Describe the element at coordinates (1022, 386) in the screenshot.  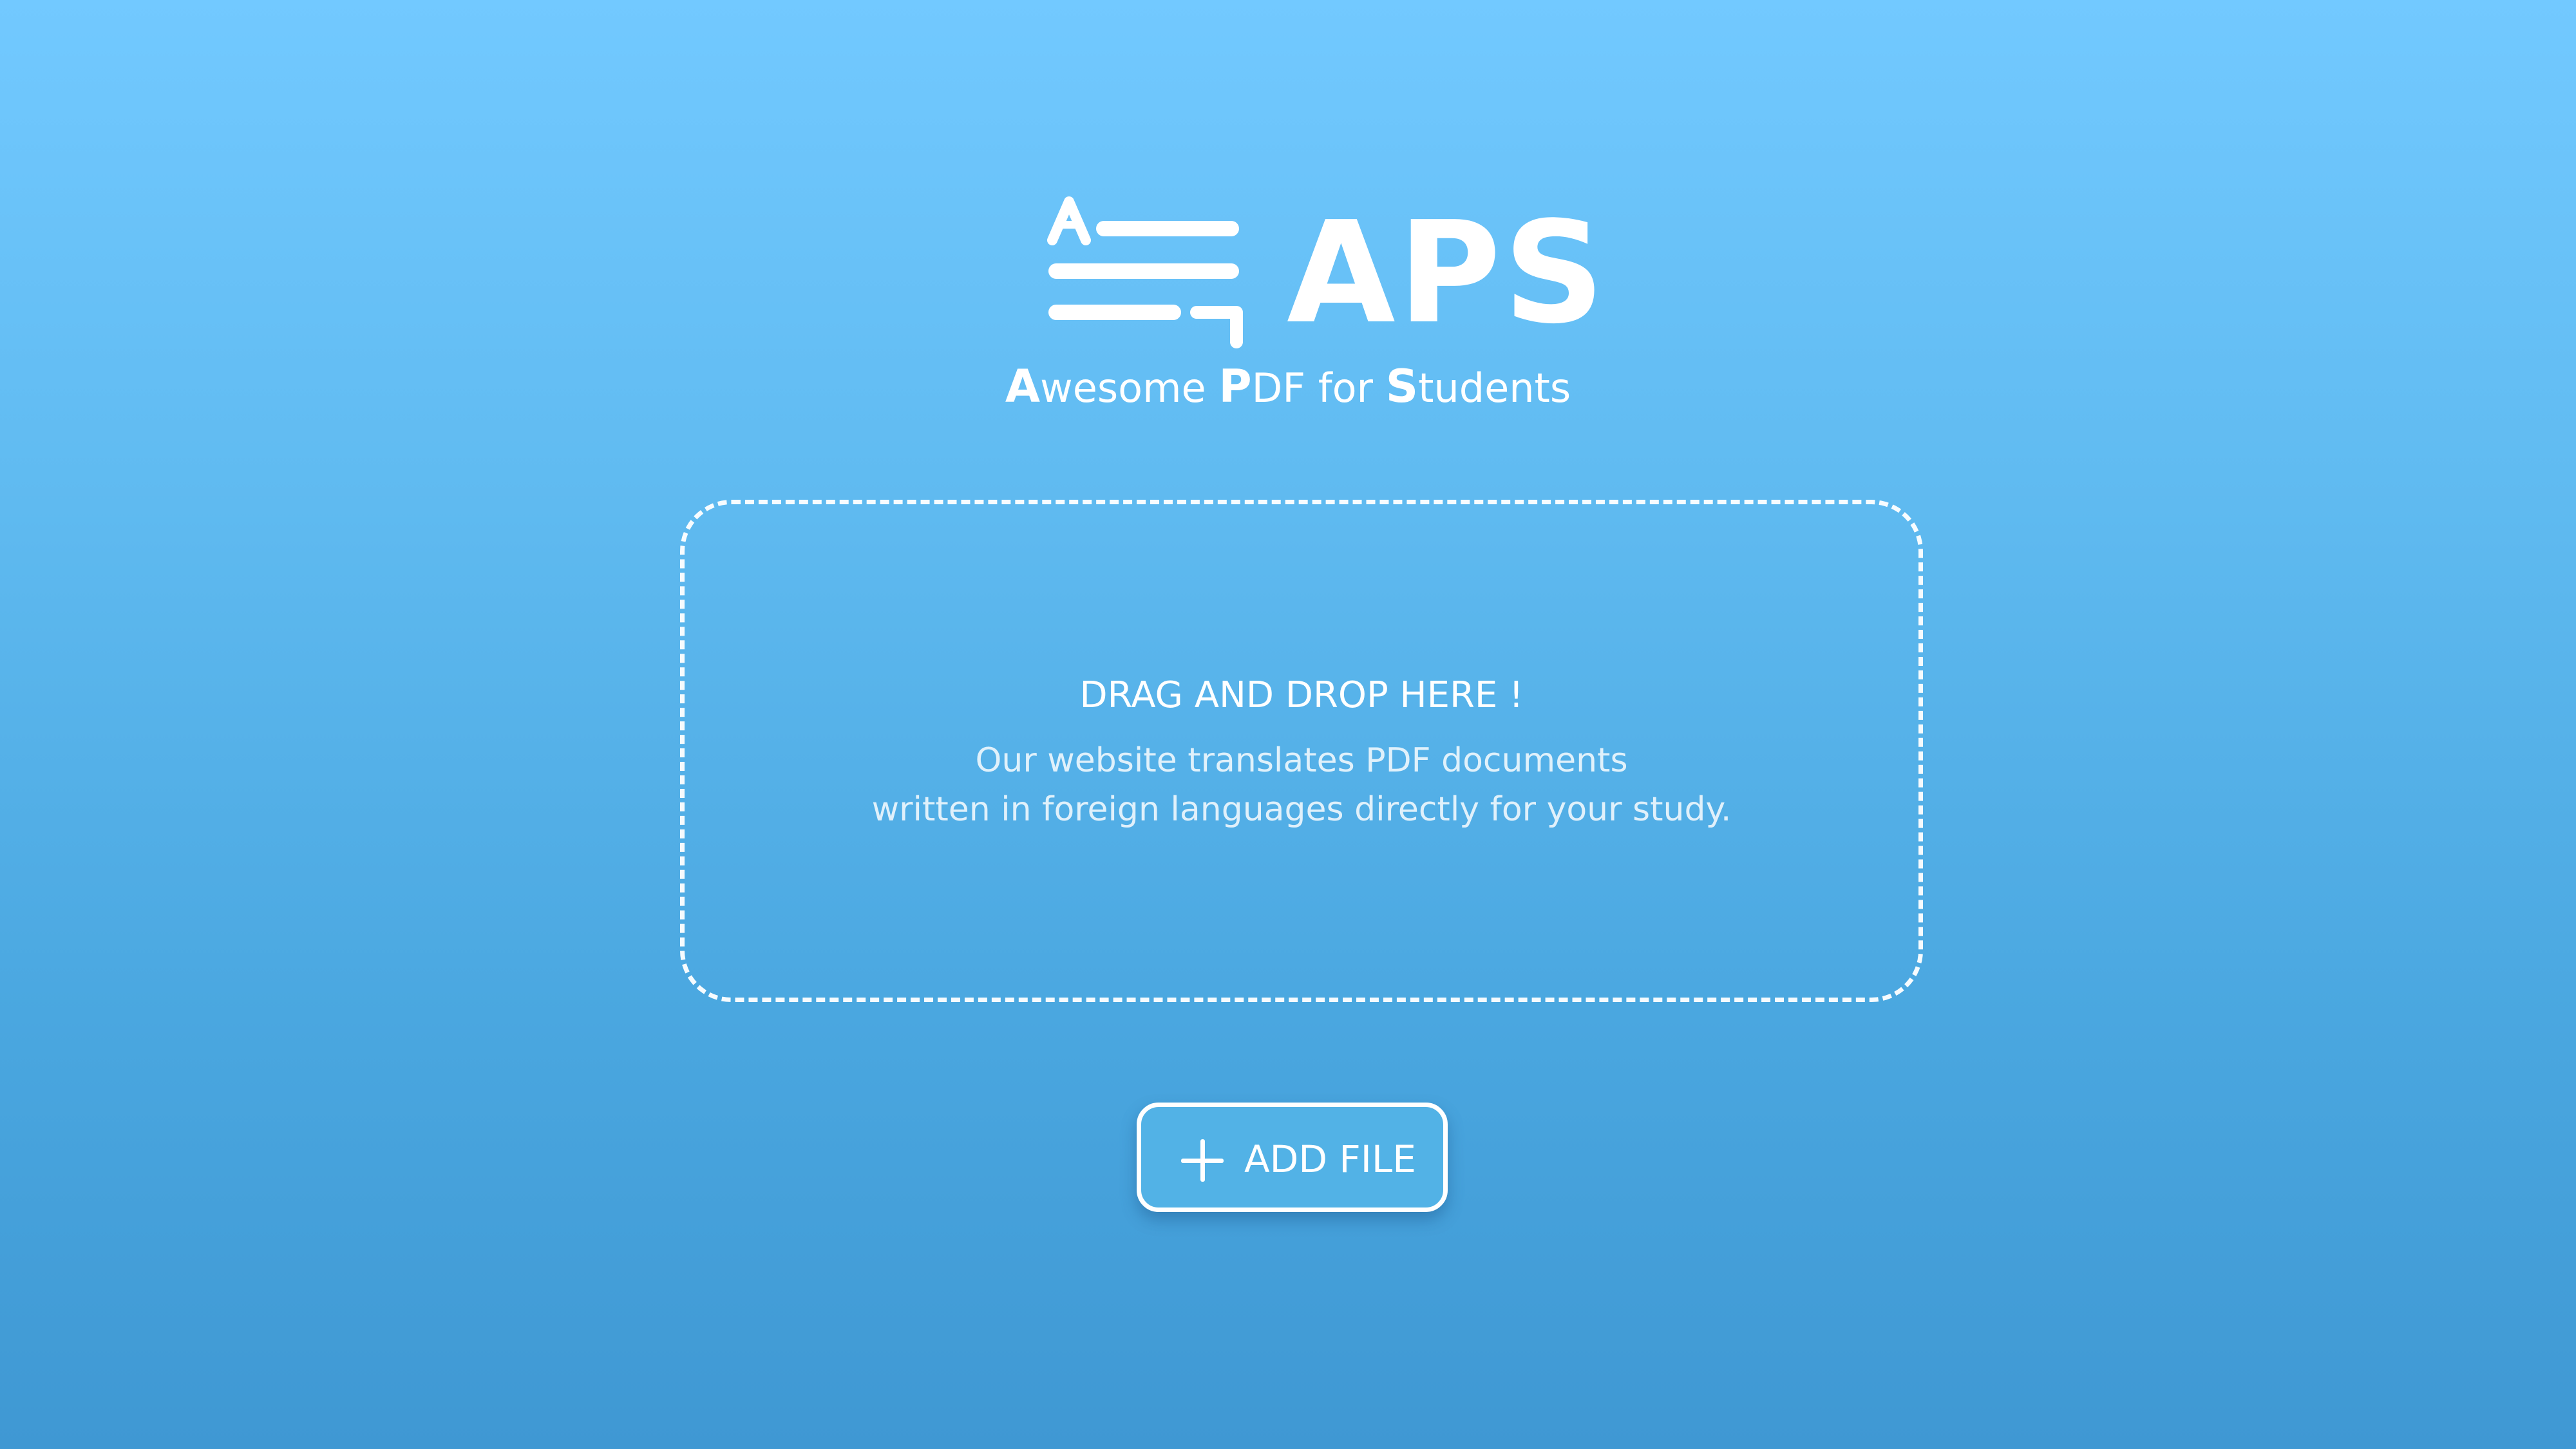
I see `tagline-initial: A` at that location.